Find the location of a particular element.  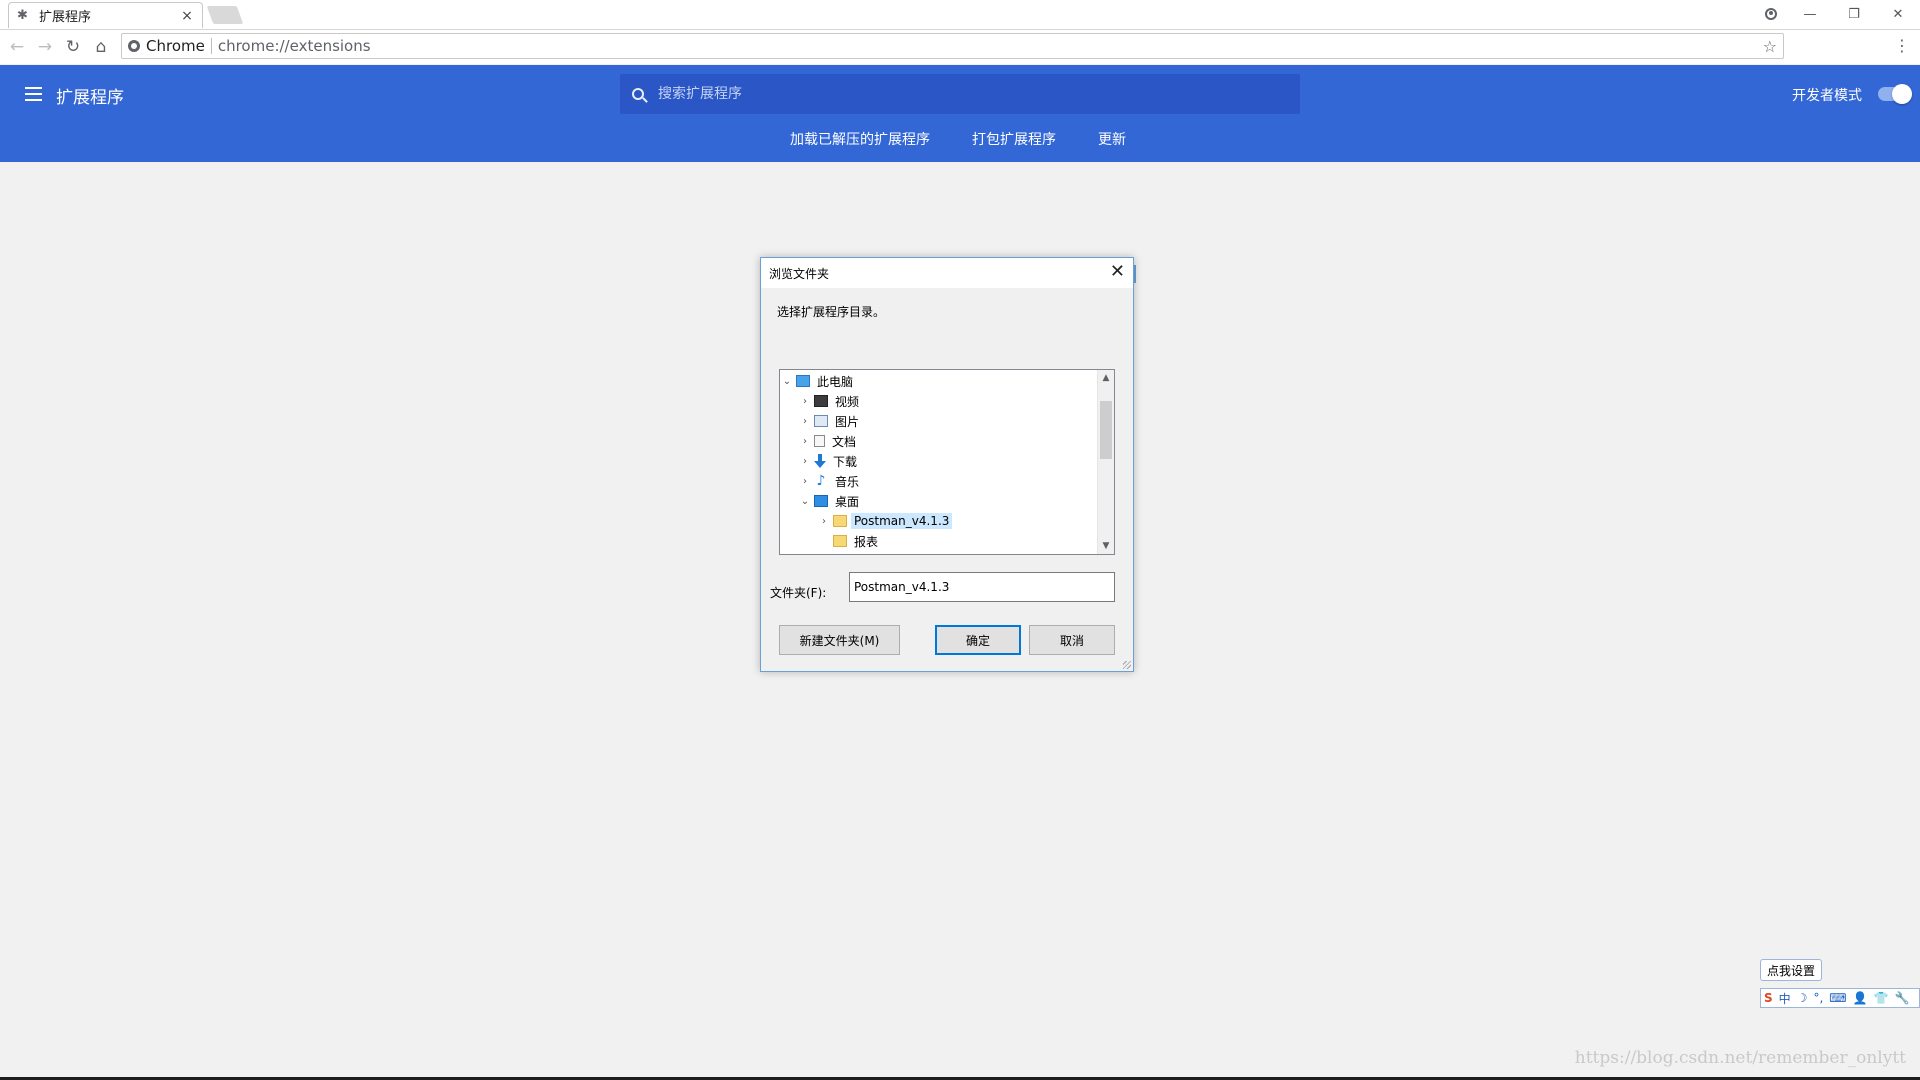

tree-item-label: 音乐 is located at coordinates (847, 481).